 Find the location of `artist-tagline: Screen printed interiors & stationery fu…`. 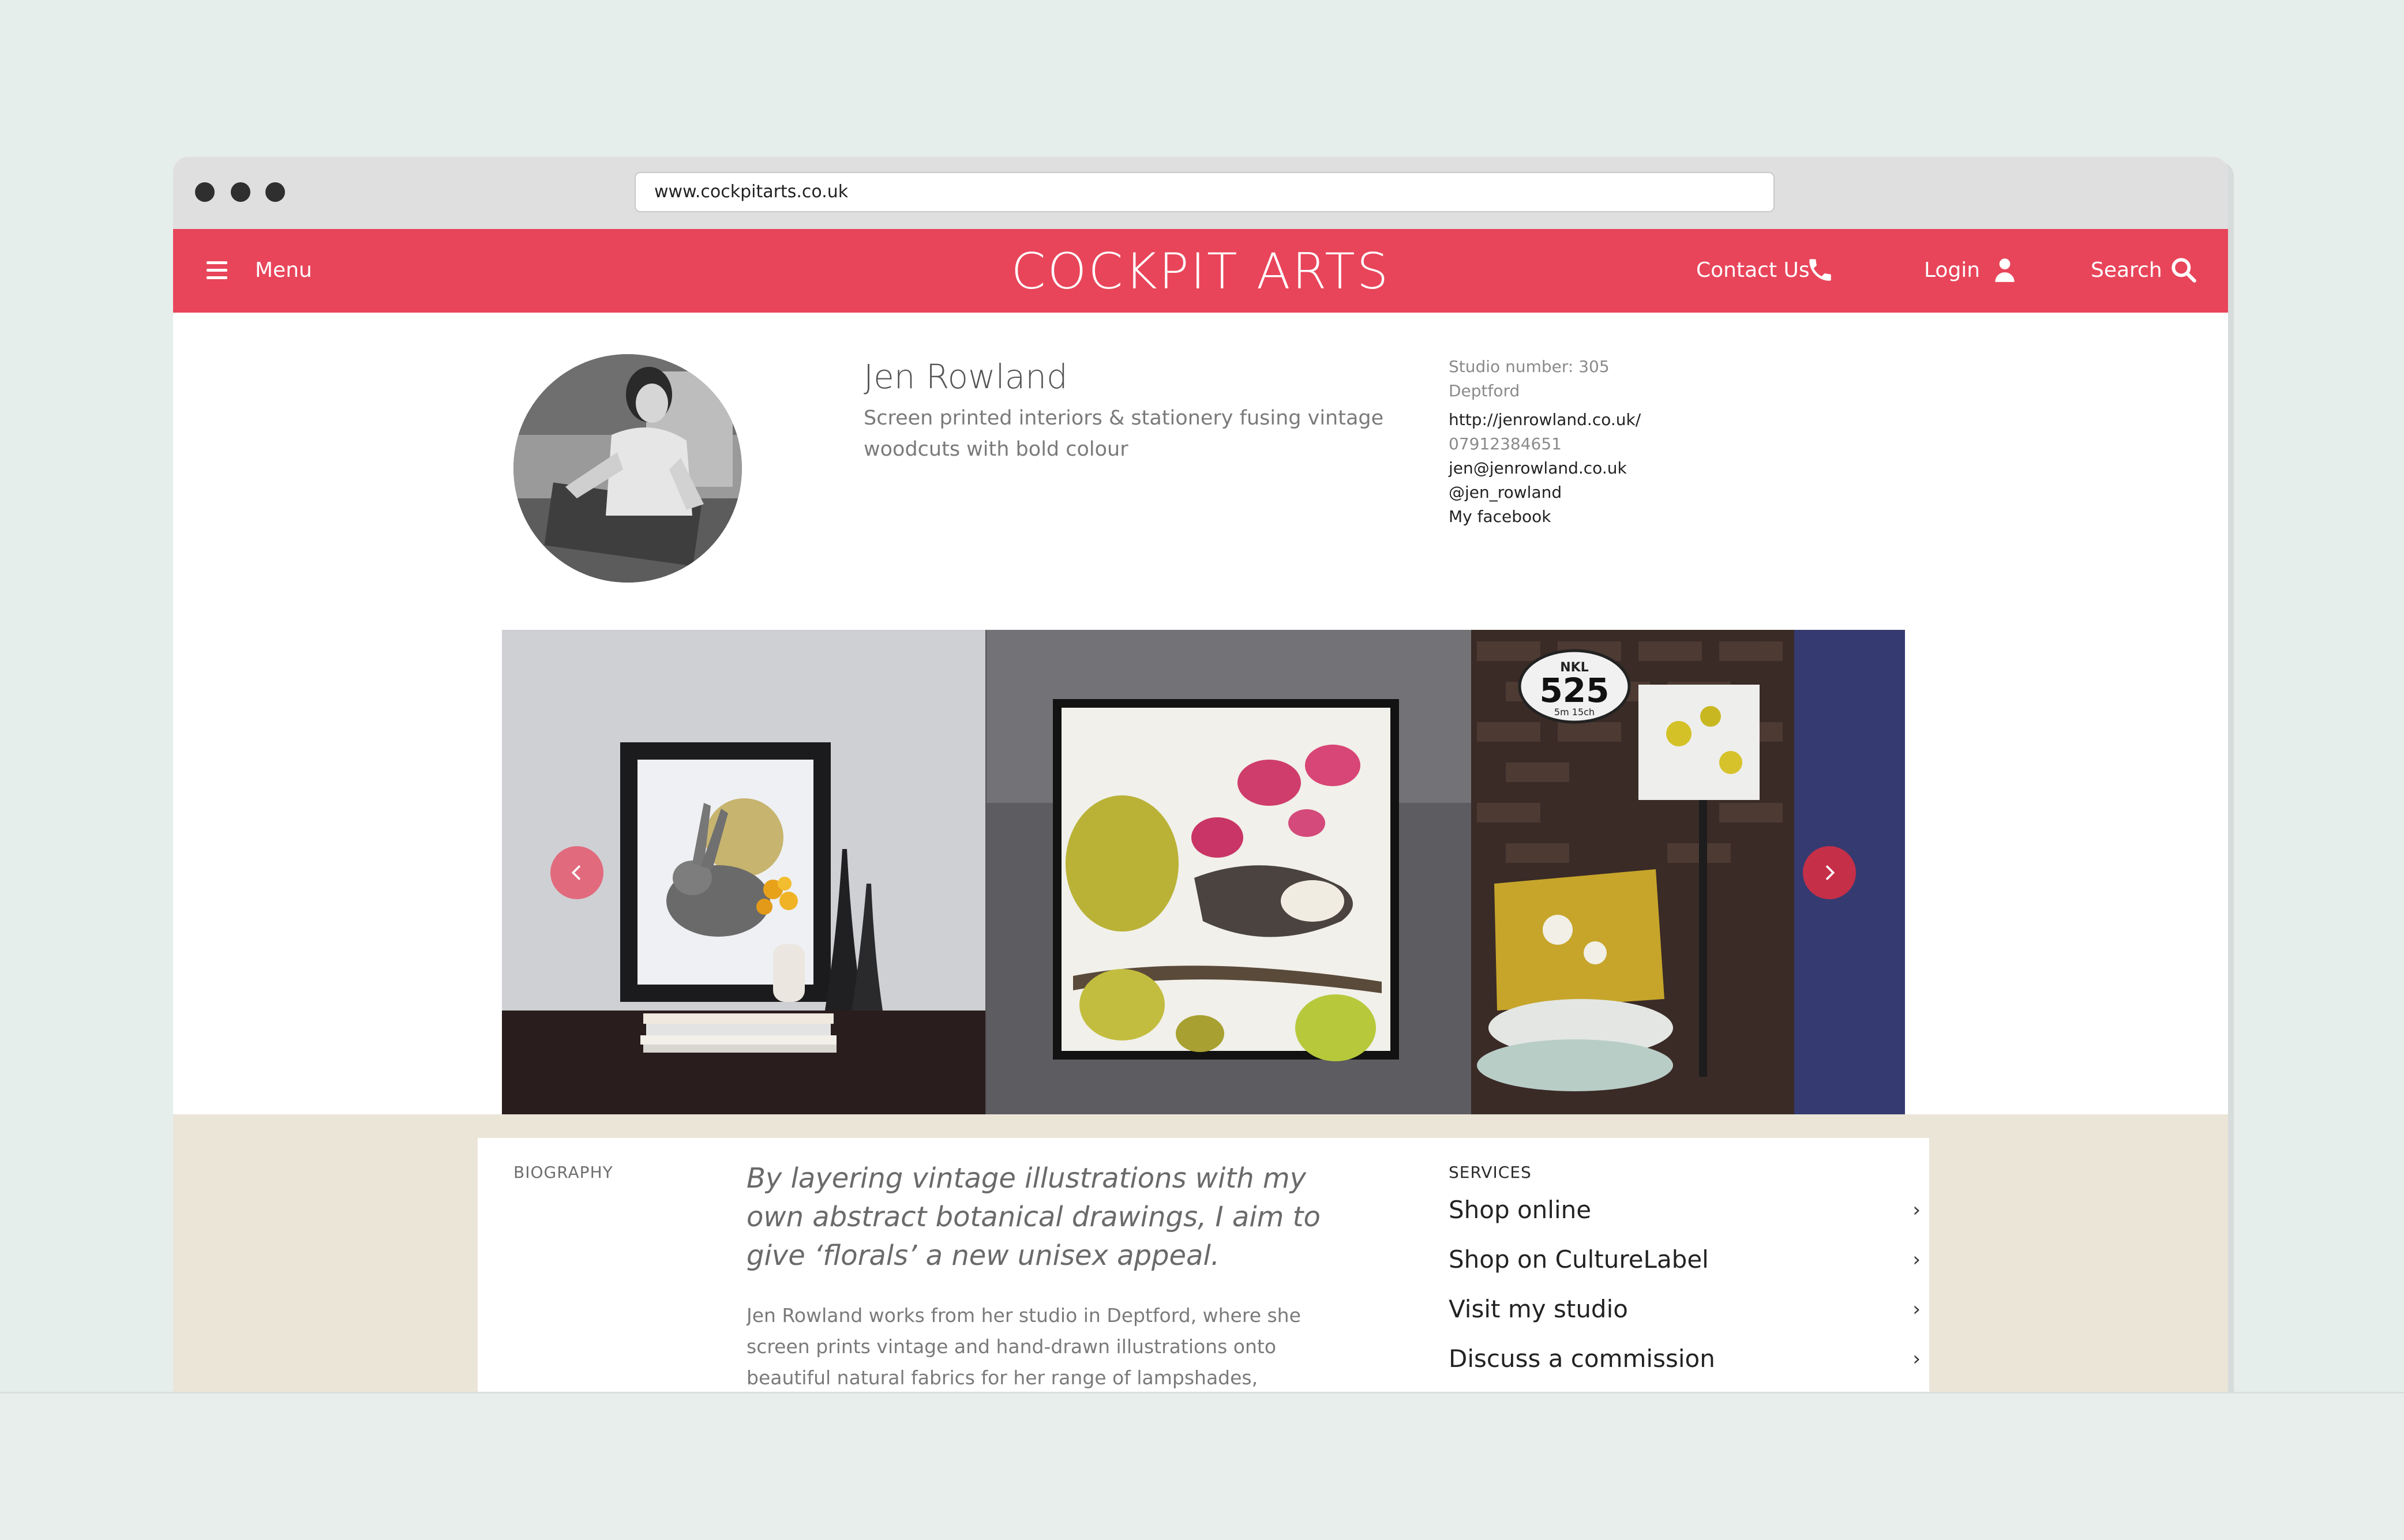

artist-tagline: Screen printed interiors & stationery fu… is located at coordinates (1124, 434).